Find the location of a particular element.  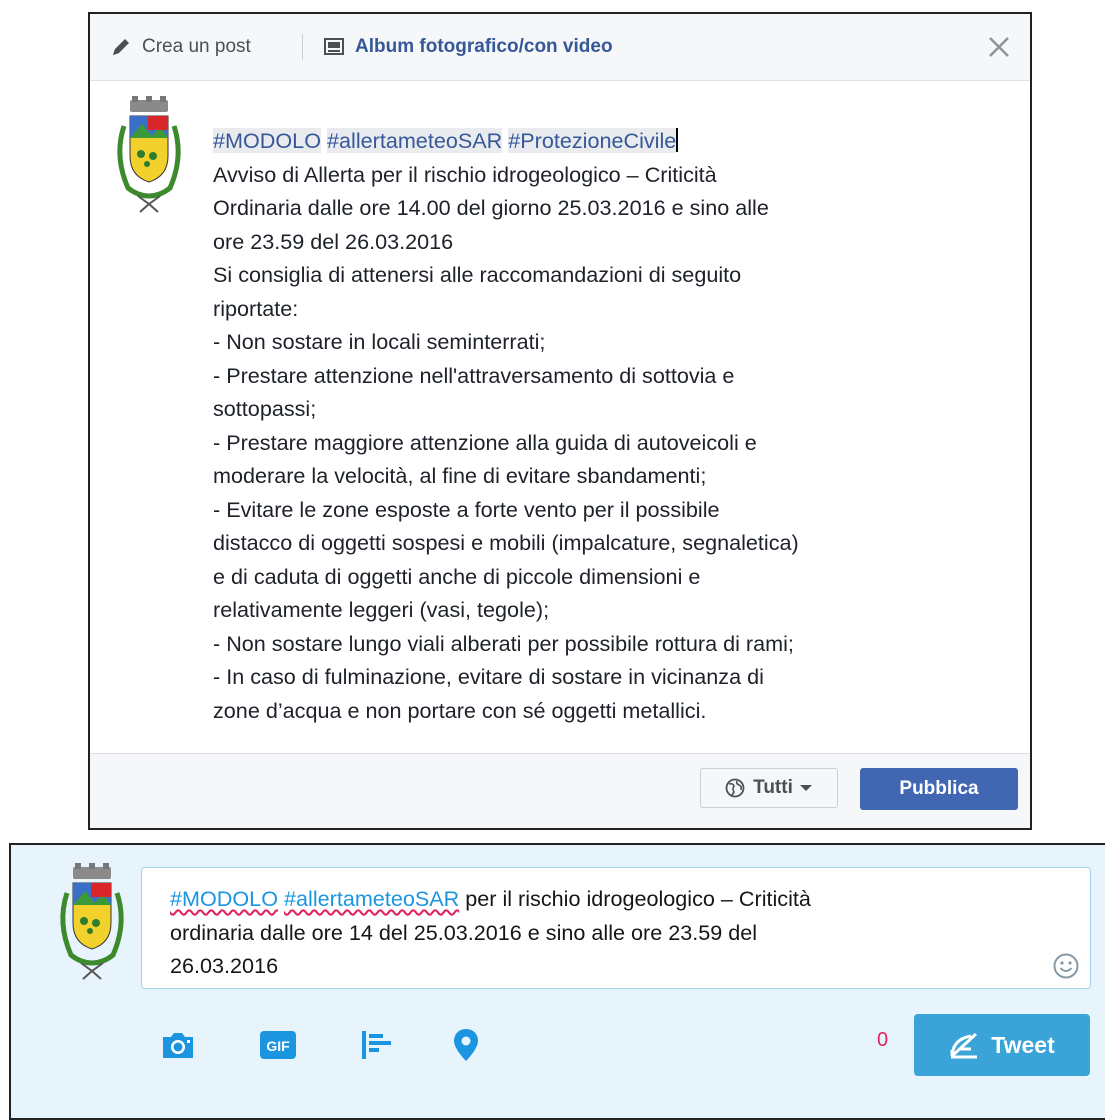

post-line: - Non sostare in locali seminterrati; is located at coordinates (379, 341).